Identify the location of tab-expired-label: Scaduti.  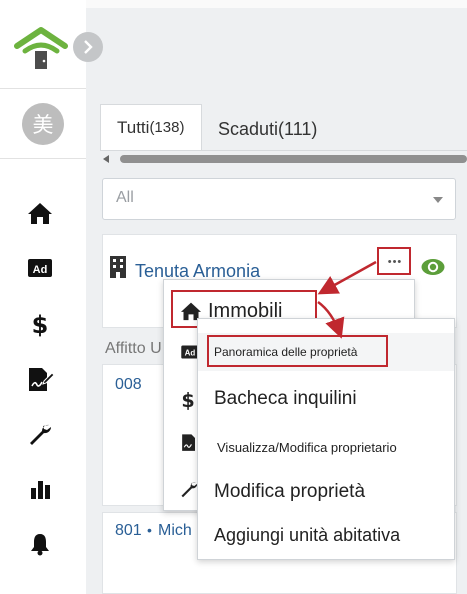
(248, 128).